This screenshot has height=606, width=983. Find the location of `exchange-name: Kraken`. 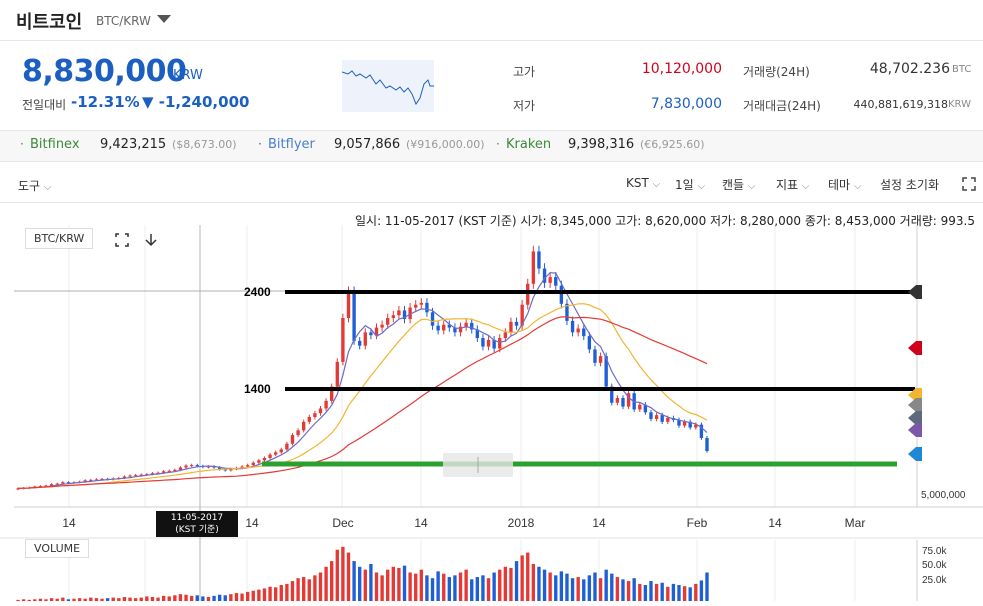

exchange-name: Kraken is located at coordinates (528, 144).